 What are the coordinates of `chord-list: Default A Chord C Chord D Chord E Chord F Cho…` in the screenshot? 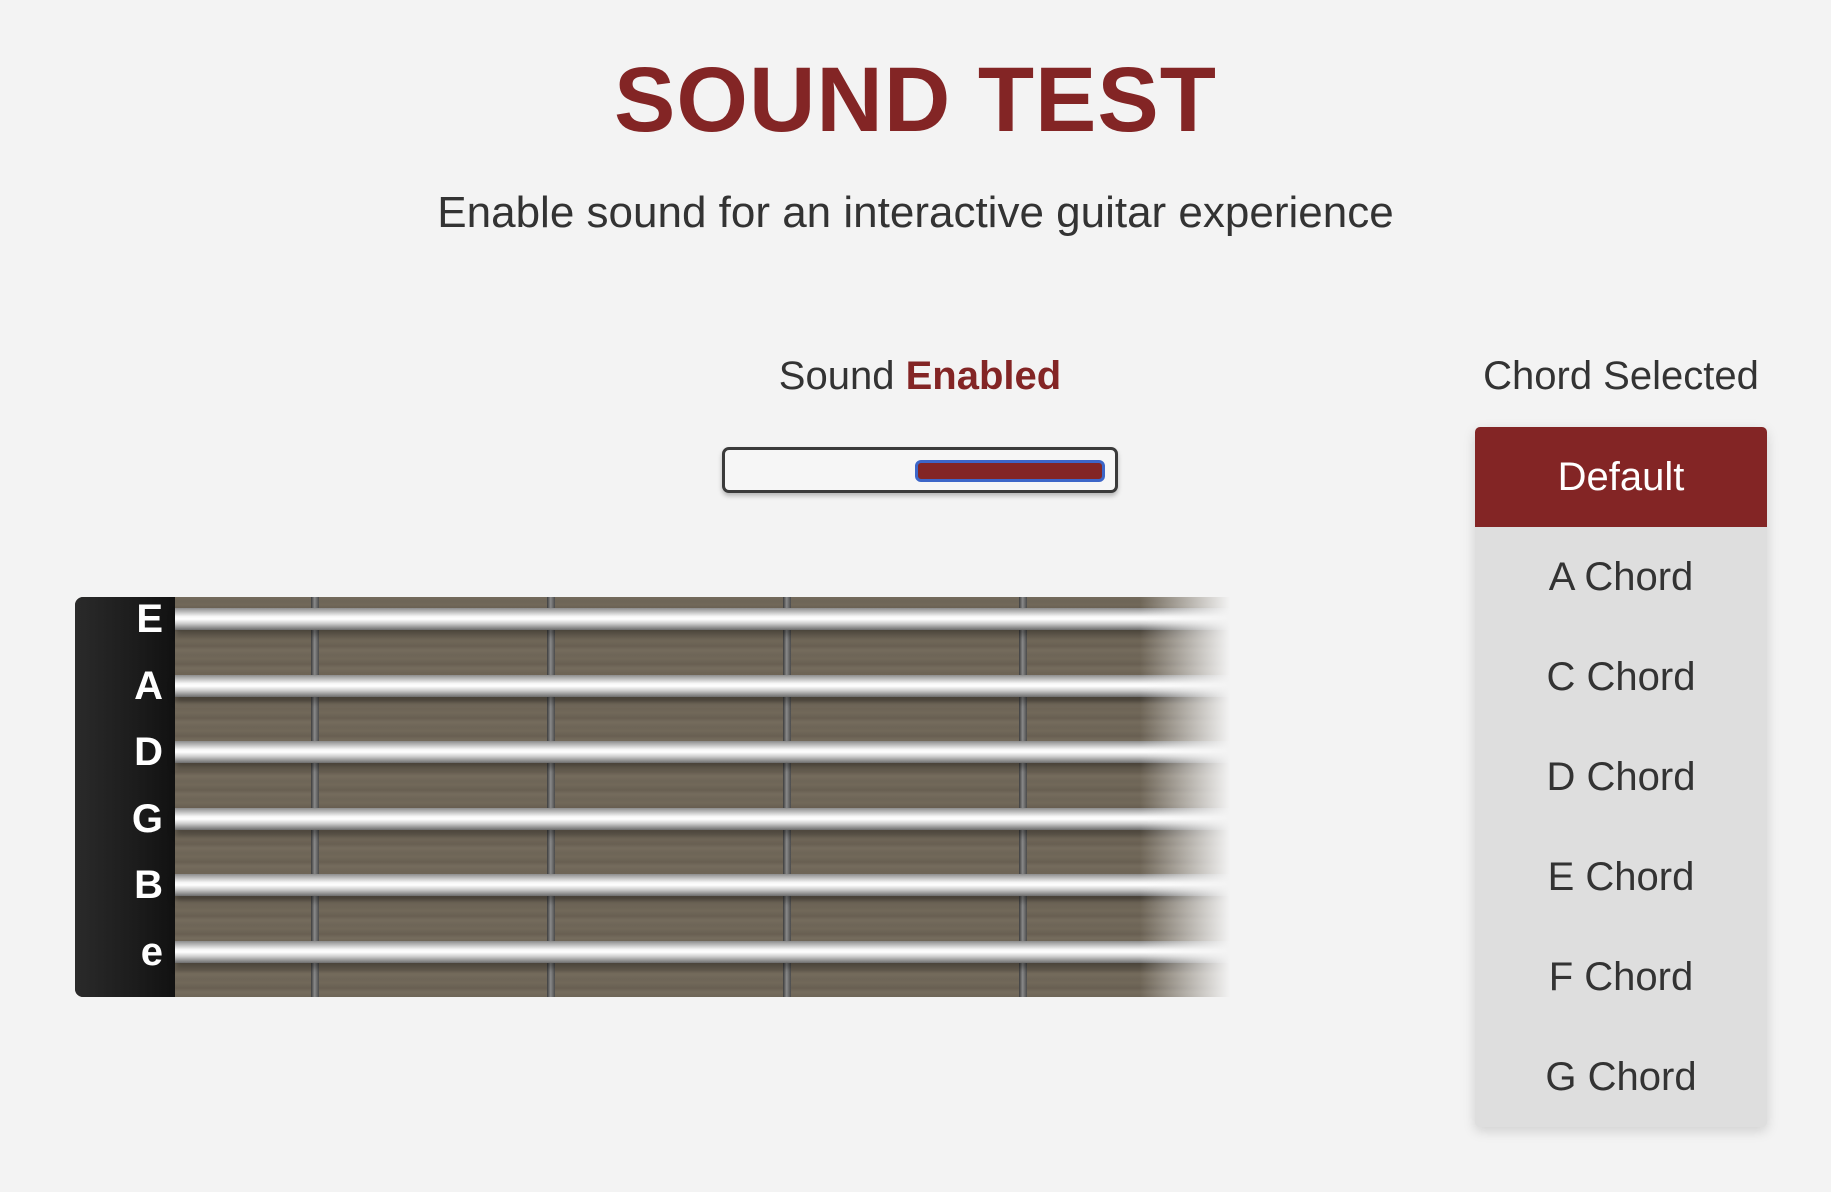 It's located at (1621, 777).